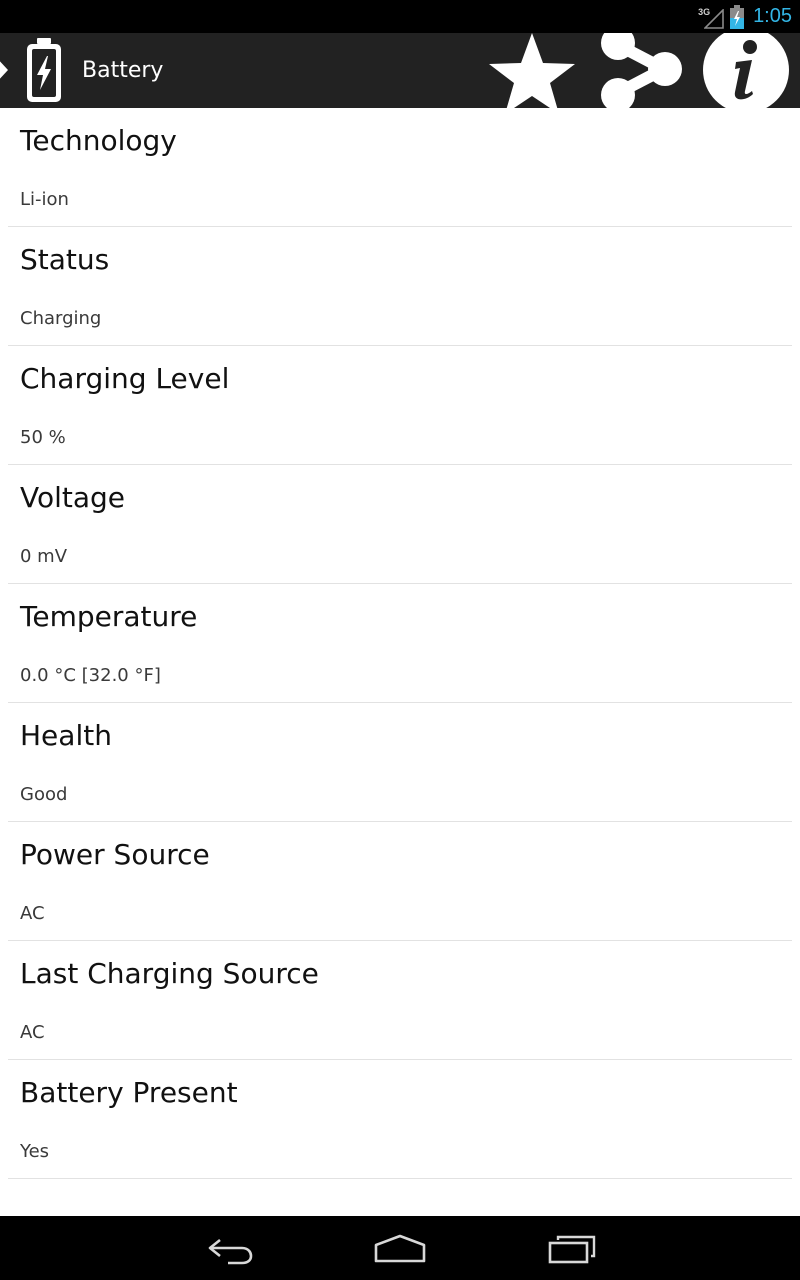 The width and height of the screenshot is (800, 1280). I want to click on home-button, so click(400, 1251).